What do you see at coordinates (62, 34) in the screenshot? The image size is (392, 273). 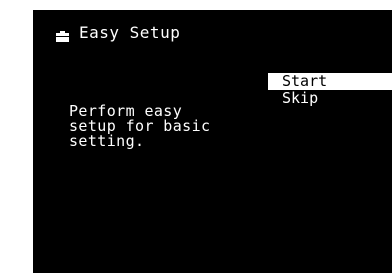 I see `toolbox-icon` at bounding box center [62, 34].